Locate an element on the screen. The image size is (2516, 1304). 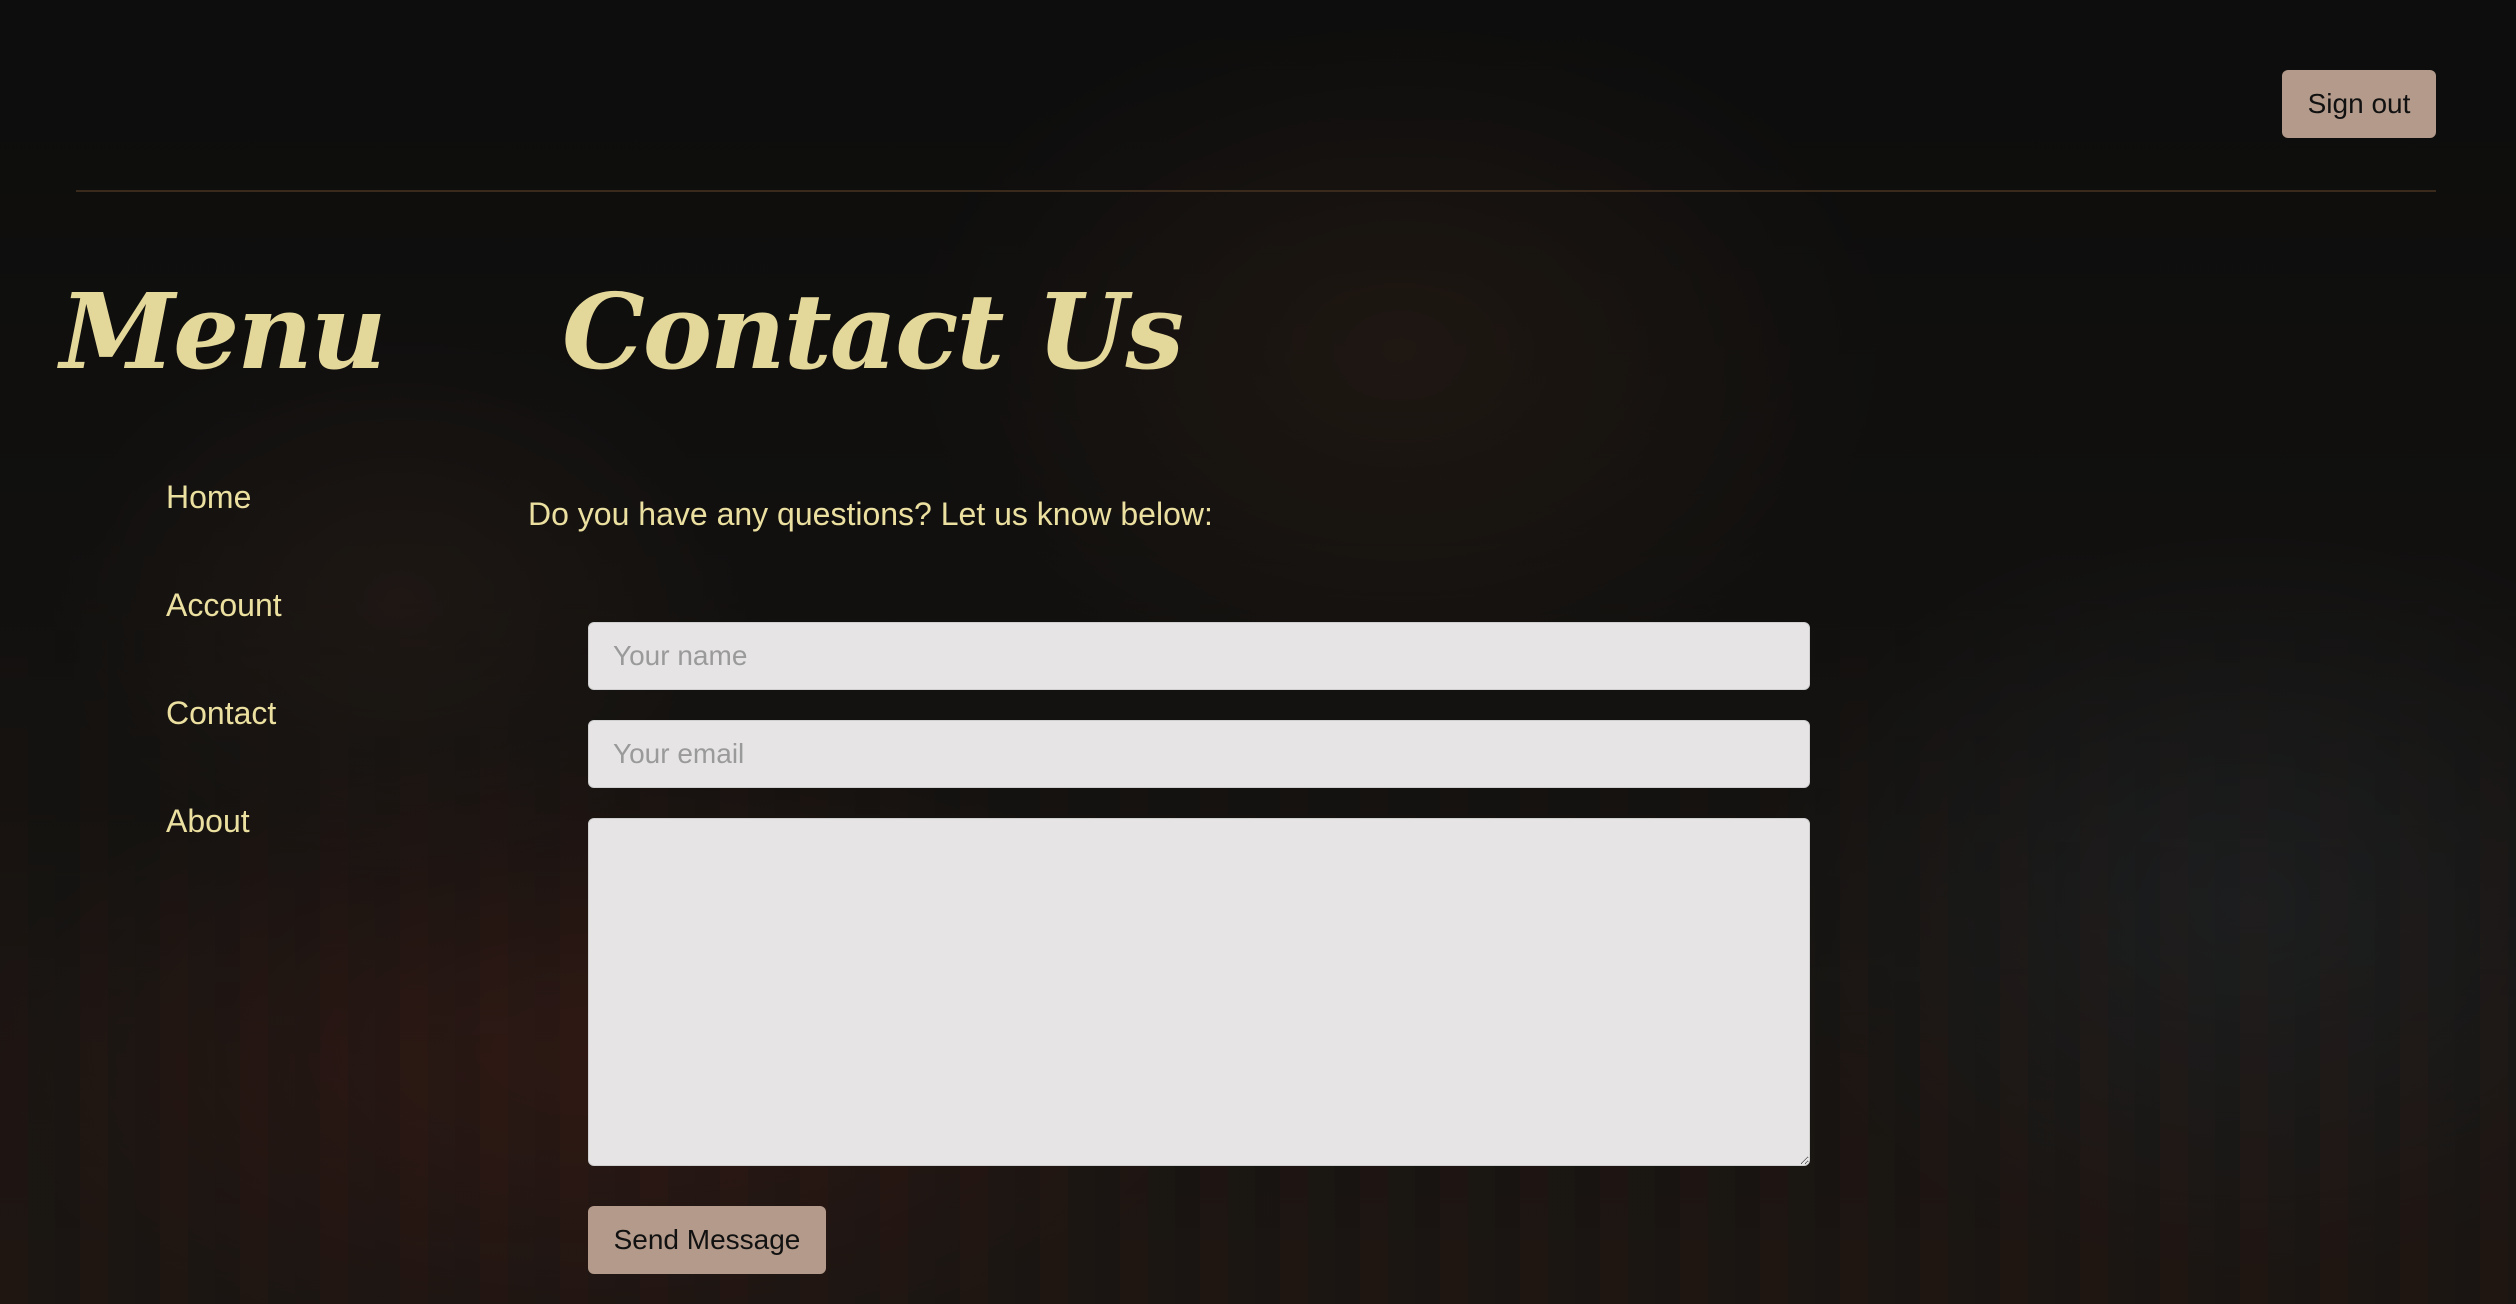
send-message-button: Send Message is located at coordinates (707, 1240).